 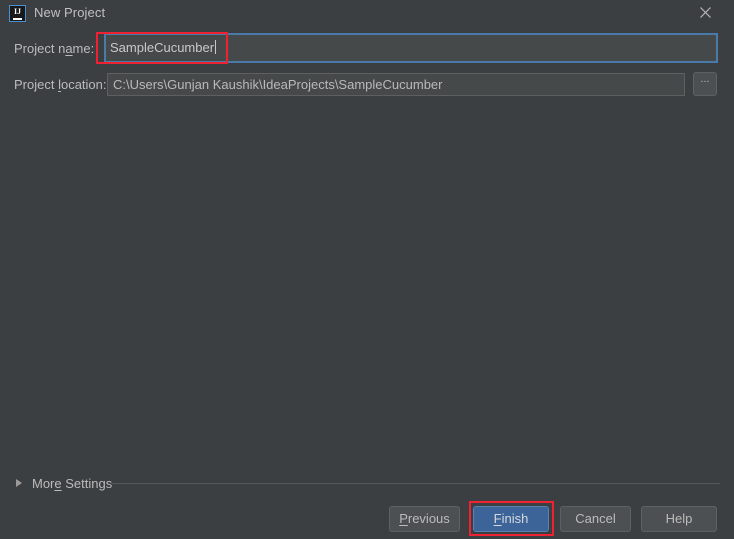 I want to click on finish-button: Finish, so click(x=511, y=519).